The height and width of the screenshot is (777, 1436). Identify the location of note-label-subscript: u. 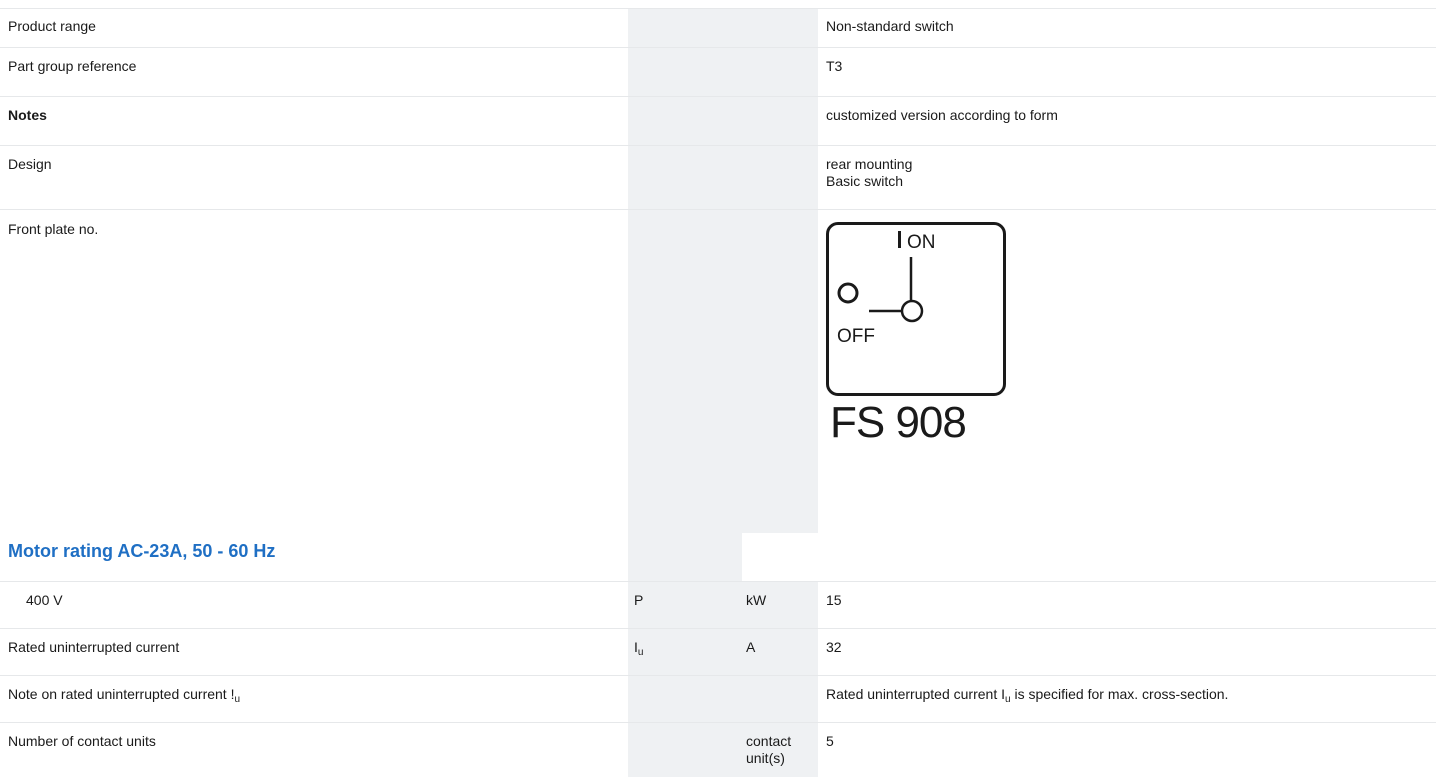
(237, 699).